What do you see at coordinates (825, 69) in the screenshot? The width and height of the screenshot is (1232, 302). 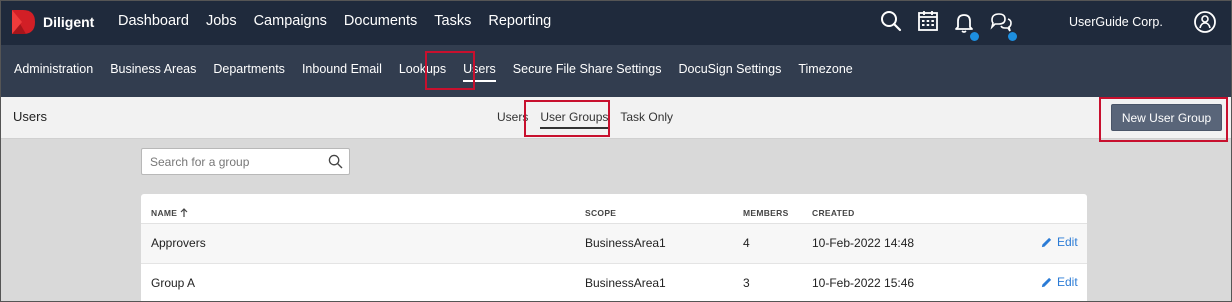 I see `subnav-timezone: Timezone` at bounding box center [825, 69].